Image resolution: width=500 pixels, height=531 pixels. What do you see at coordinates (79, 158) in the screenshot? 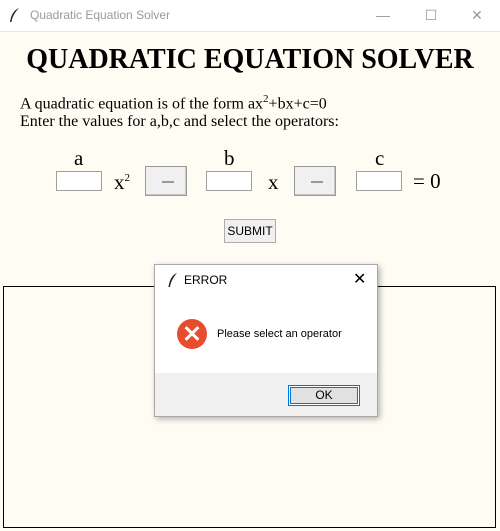
I see `label-a: a` at bounding box center [79, 158].